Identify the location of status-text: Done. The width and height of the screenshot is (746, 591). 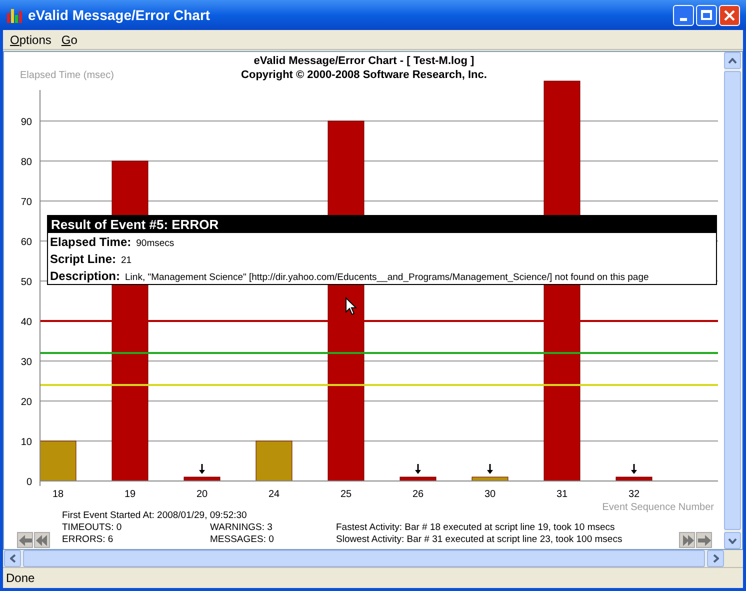
(20, 578).